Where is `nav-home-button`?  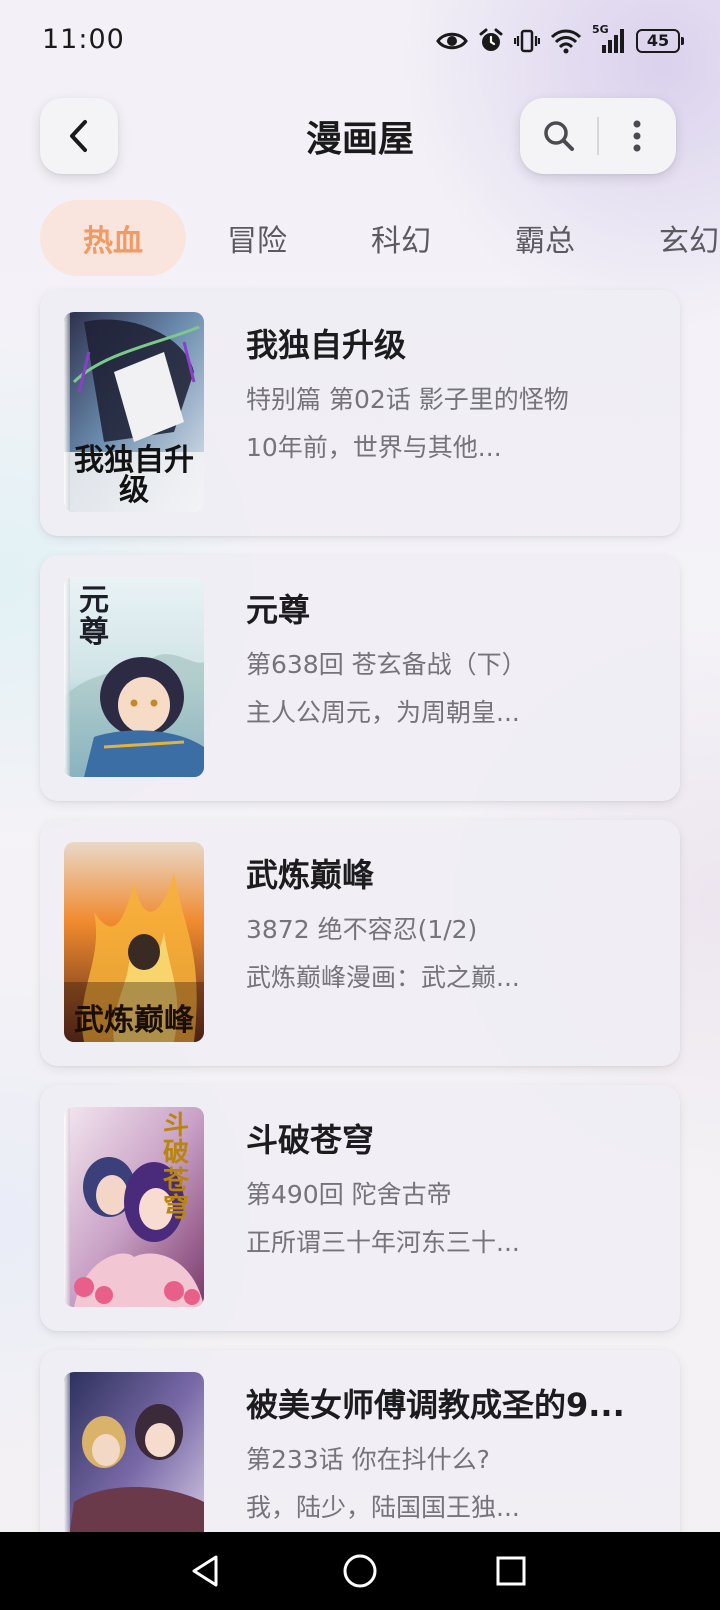
nav-home-button is located at coordinates (360, 1571).